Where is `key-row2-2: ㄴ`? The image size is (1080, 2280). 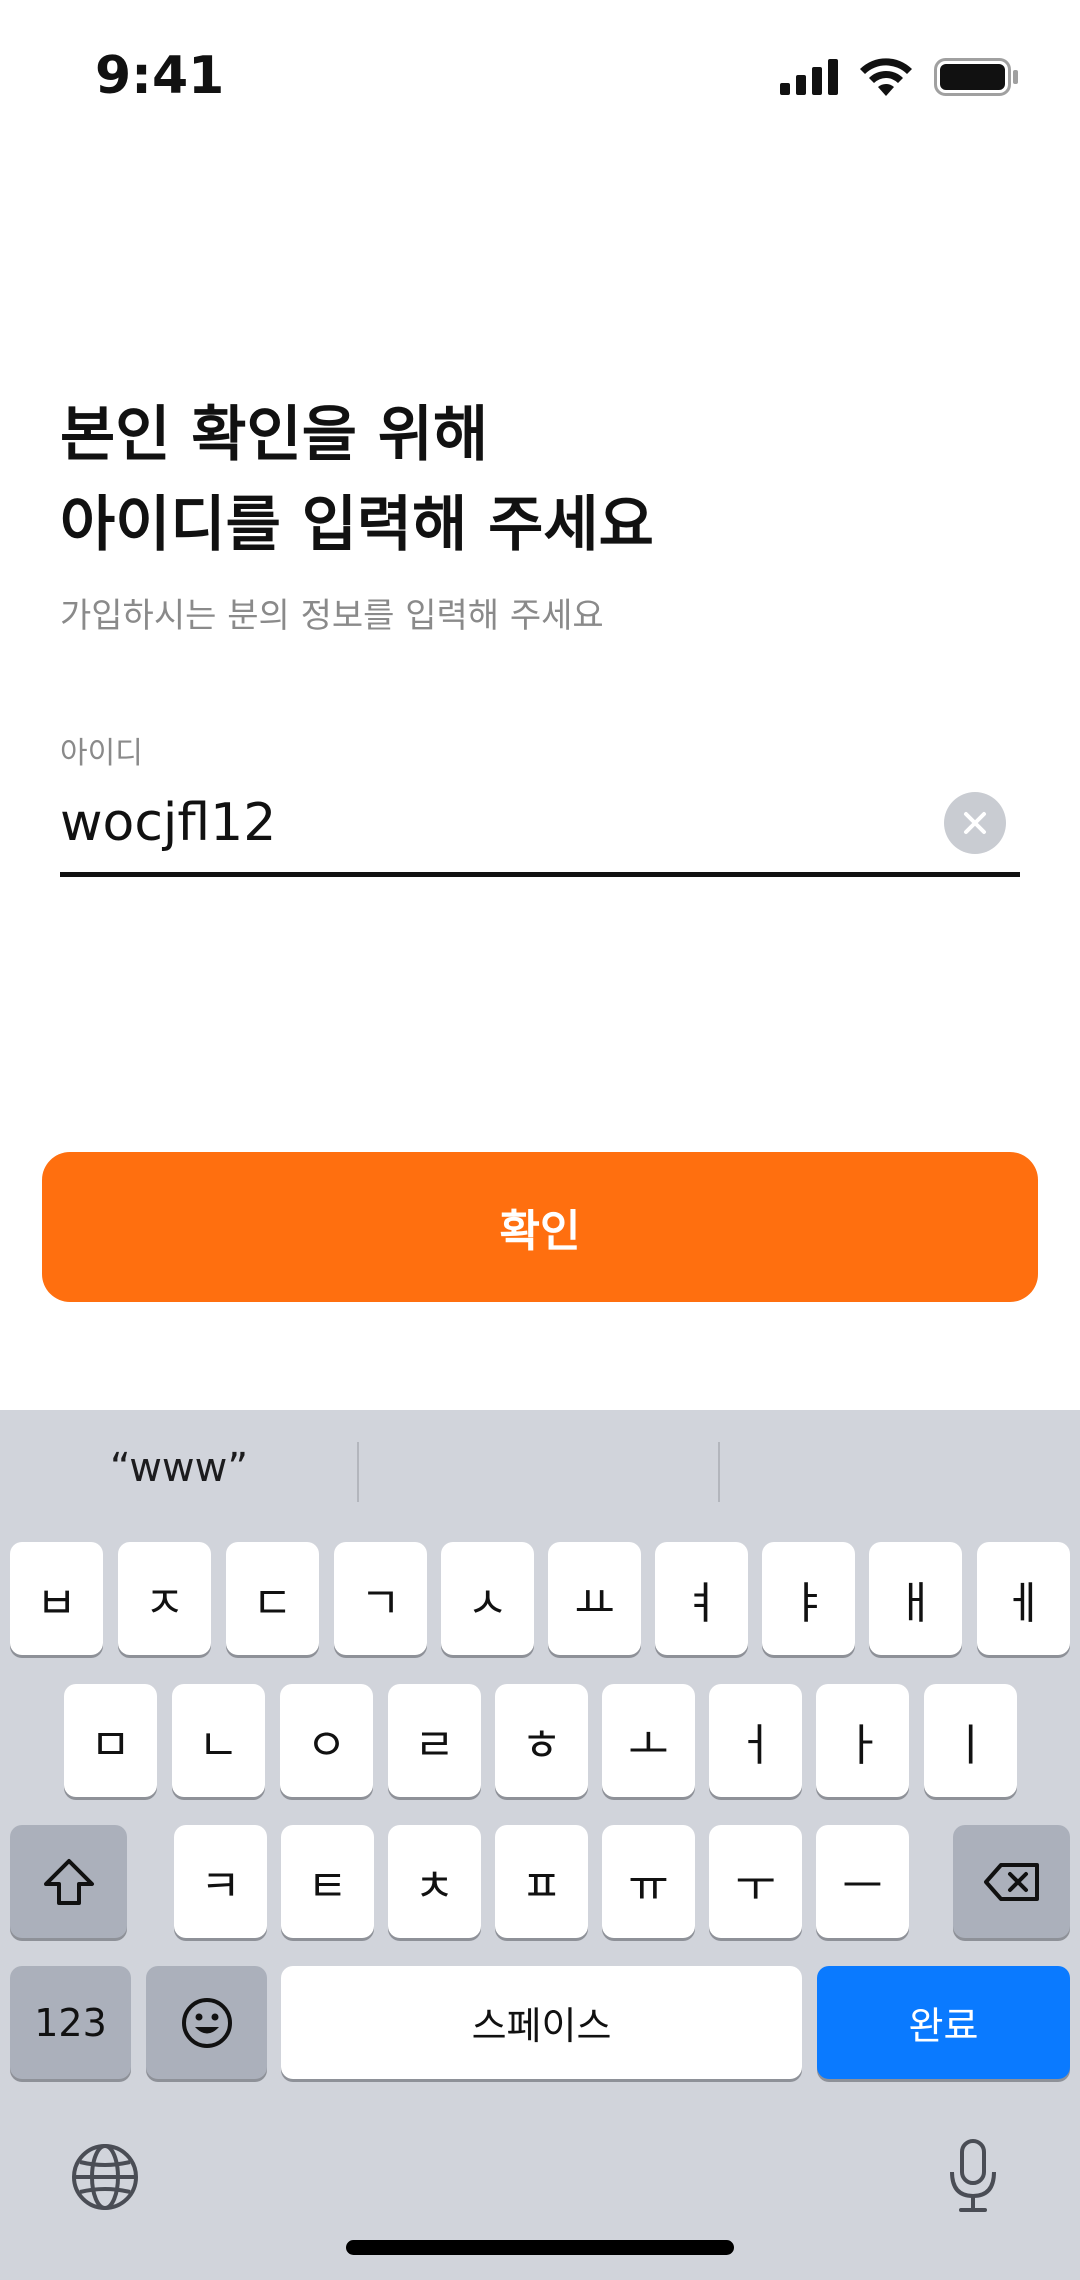
key-row2-2: ㄴ is located at coordinates (218, 1740).